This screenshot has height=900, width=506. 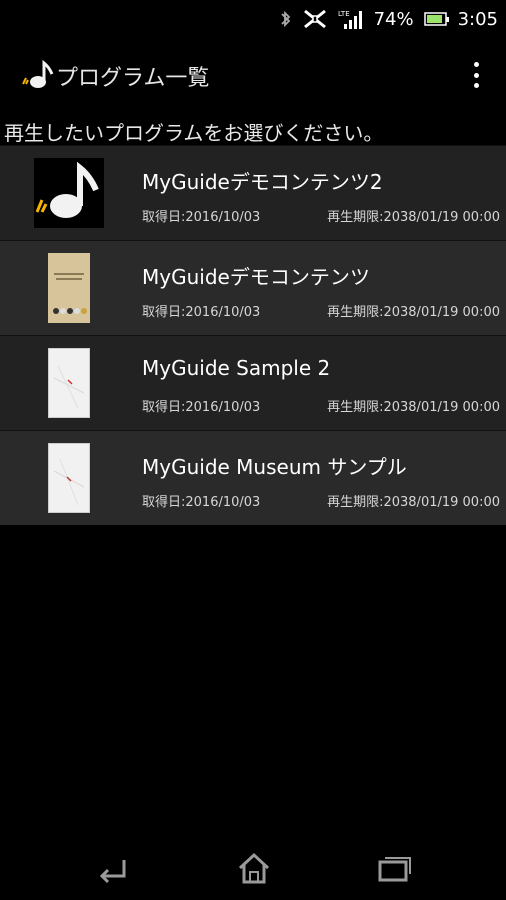 What do you see at coordinates (114, 868) in the screenshot?
I see `back-icon` at bounding box center [114, 868].